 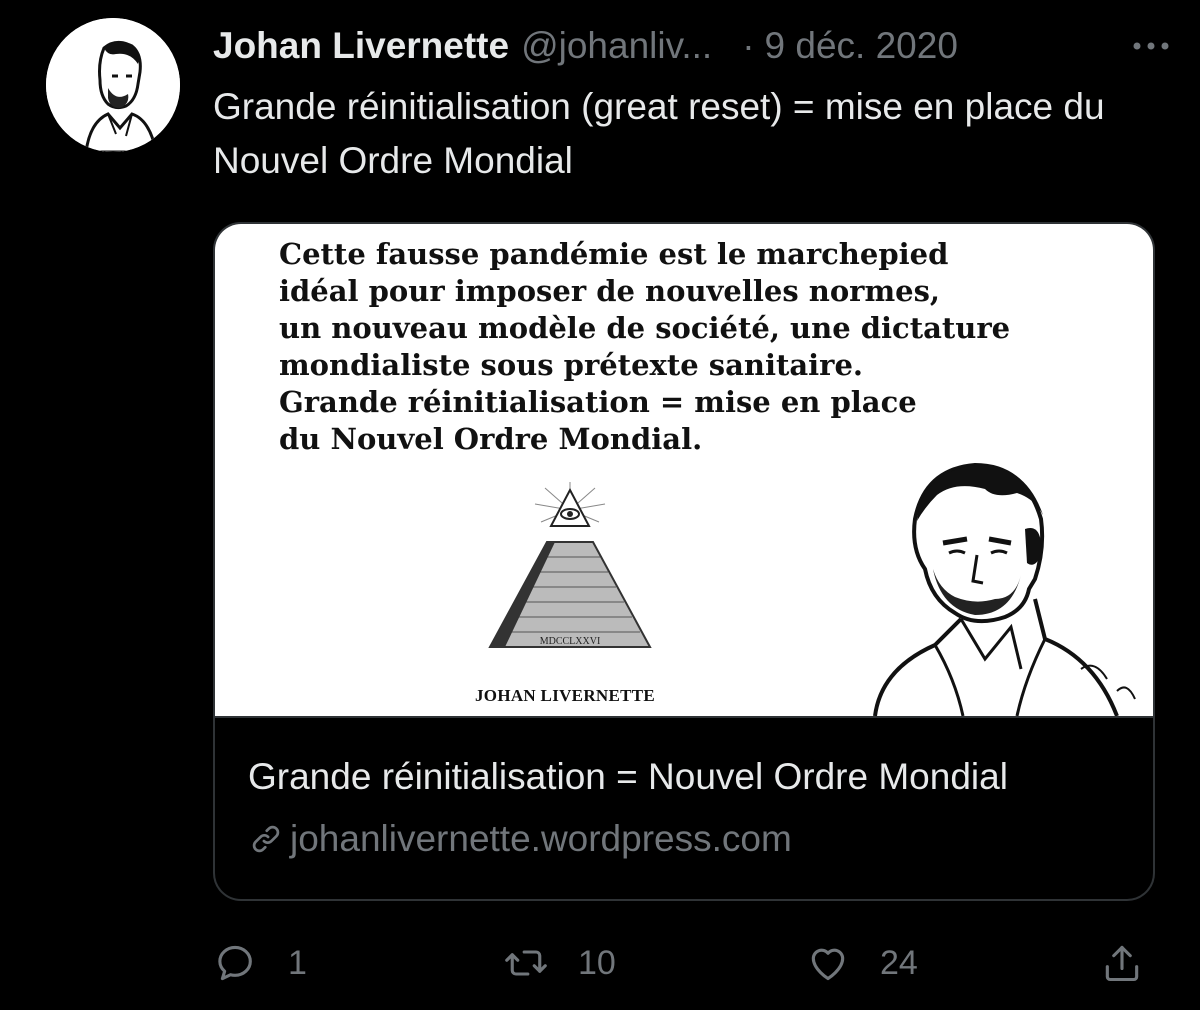 What do you see at coordinates (684, 717) in the screenshot?
I see `card-divider` at bounding box center [684, 717].